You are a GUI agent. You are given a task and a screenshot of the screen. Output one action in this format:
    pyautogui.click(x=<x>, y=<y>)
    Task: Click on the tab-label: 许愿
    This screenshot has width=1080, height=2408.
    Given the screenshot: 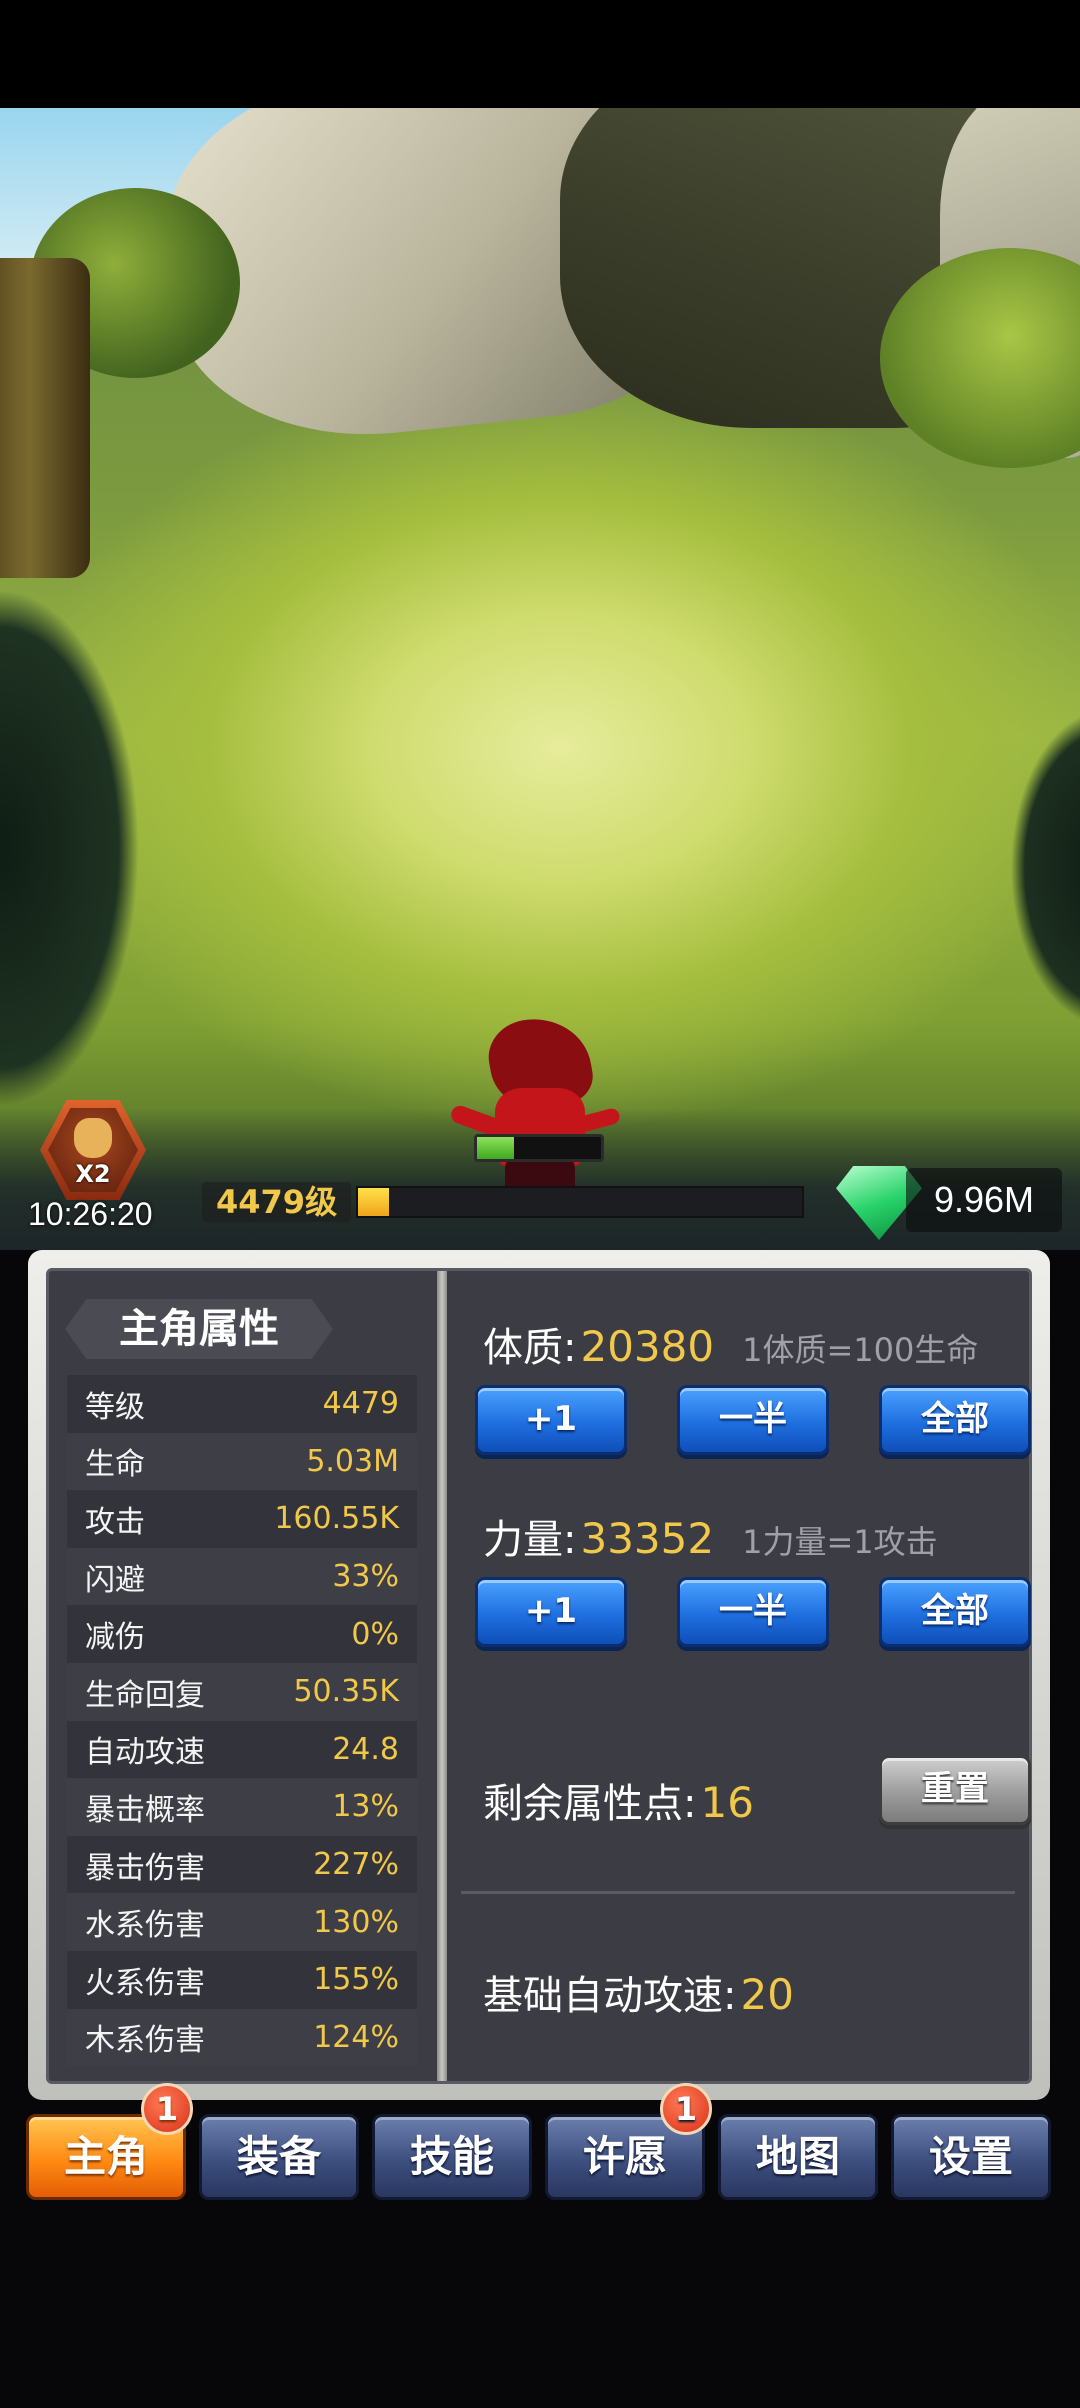 What is the action you would take?
    pyautogui.click(x=624, y=2156)
    